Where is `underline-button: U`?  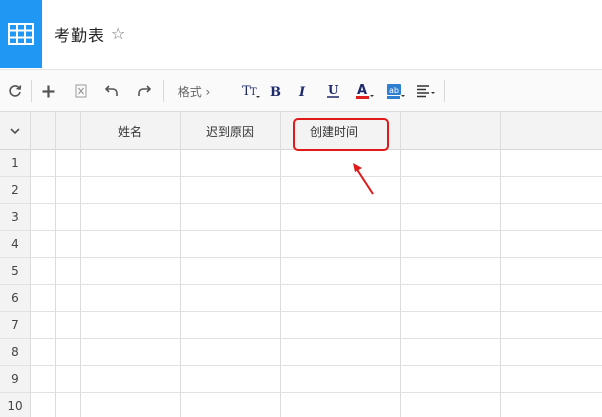
underline-button: U is located at coordinates (333, 91).